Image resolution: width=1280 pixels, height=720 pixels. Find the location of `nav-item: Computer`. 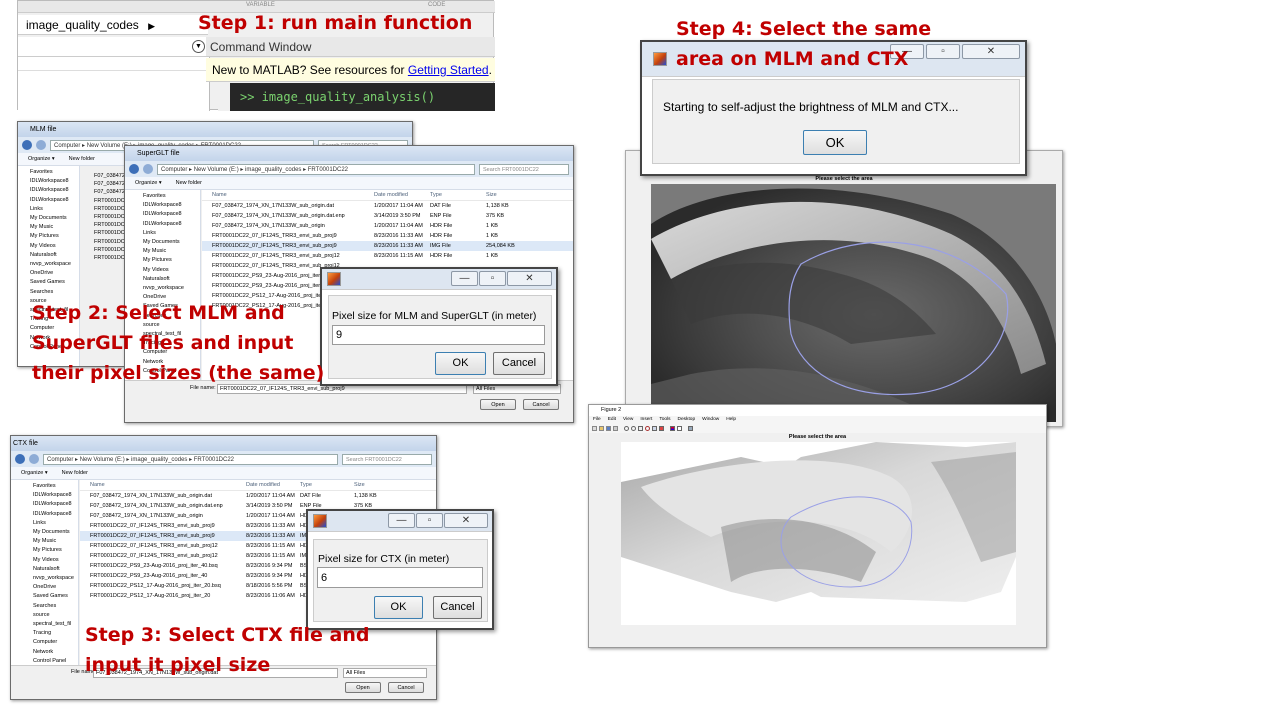

nav-item: Computer is located at coordinates (55, 642).